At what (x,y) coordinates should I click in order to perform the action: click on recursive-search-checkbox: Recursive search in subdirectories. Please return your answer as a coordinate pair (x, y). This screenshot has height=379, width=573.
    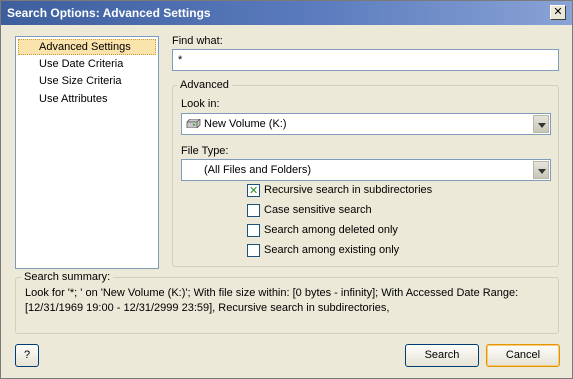
    Looking at the image, I should click on (339, 191).